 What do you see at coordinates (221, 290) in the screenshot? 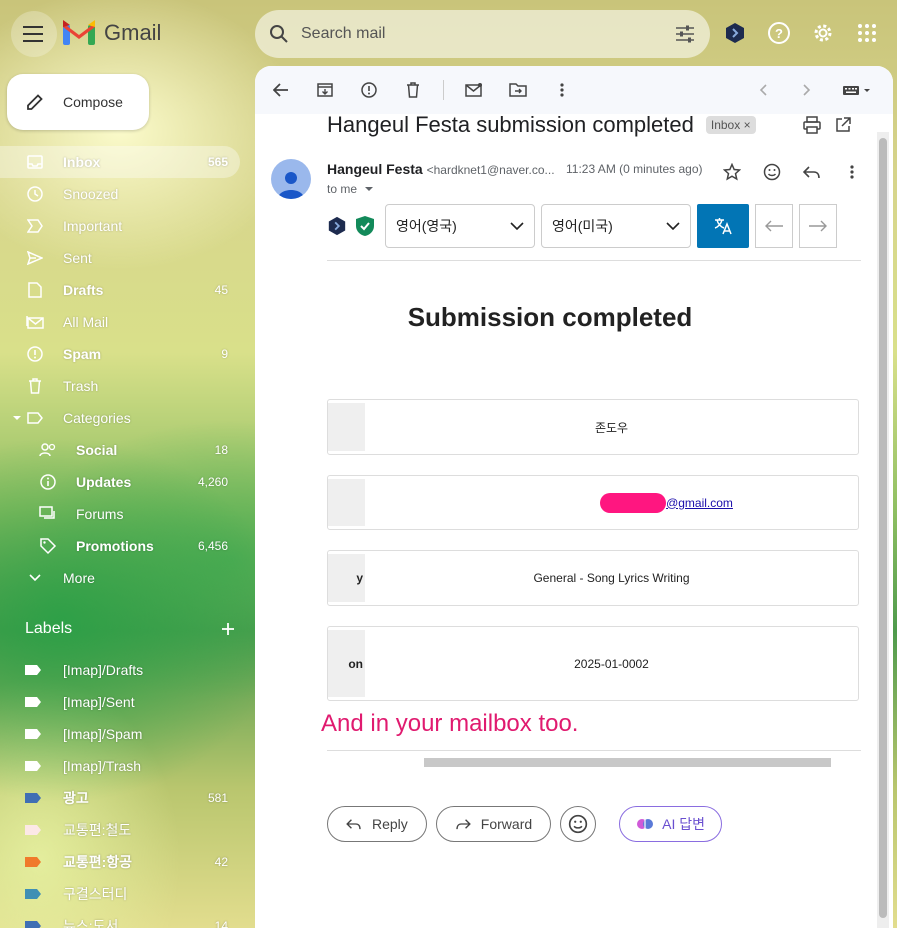
I see `draft-count: 45` at bounding box center [221, 290].